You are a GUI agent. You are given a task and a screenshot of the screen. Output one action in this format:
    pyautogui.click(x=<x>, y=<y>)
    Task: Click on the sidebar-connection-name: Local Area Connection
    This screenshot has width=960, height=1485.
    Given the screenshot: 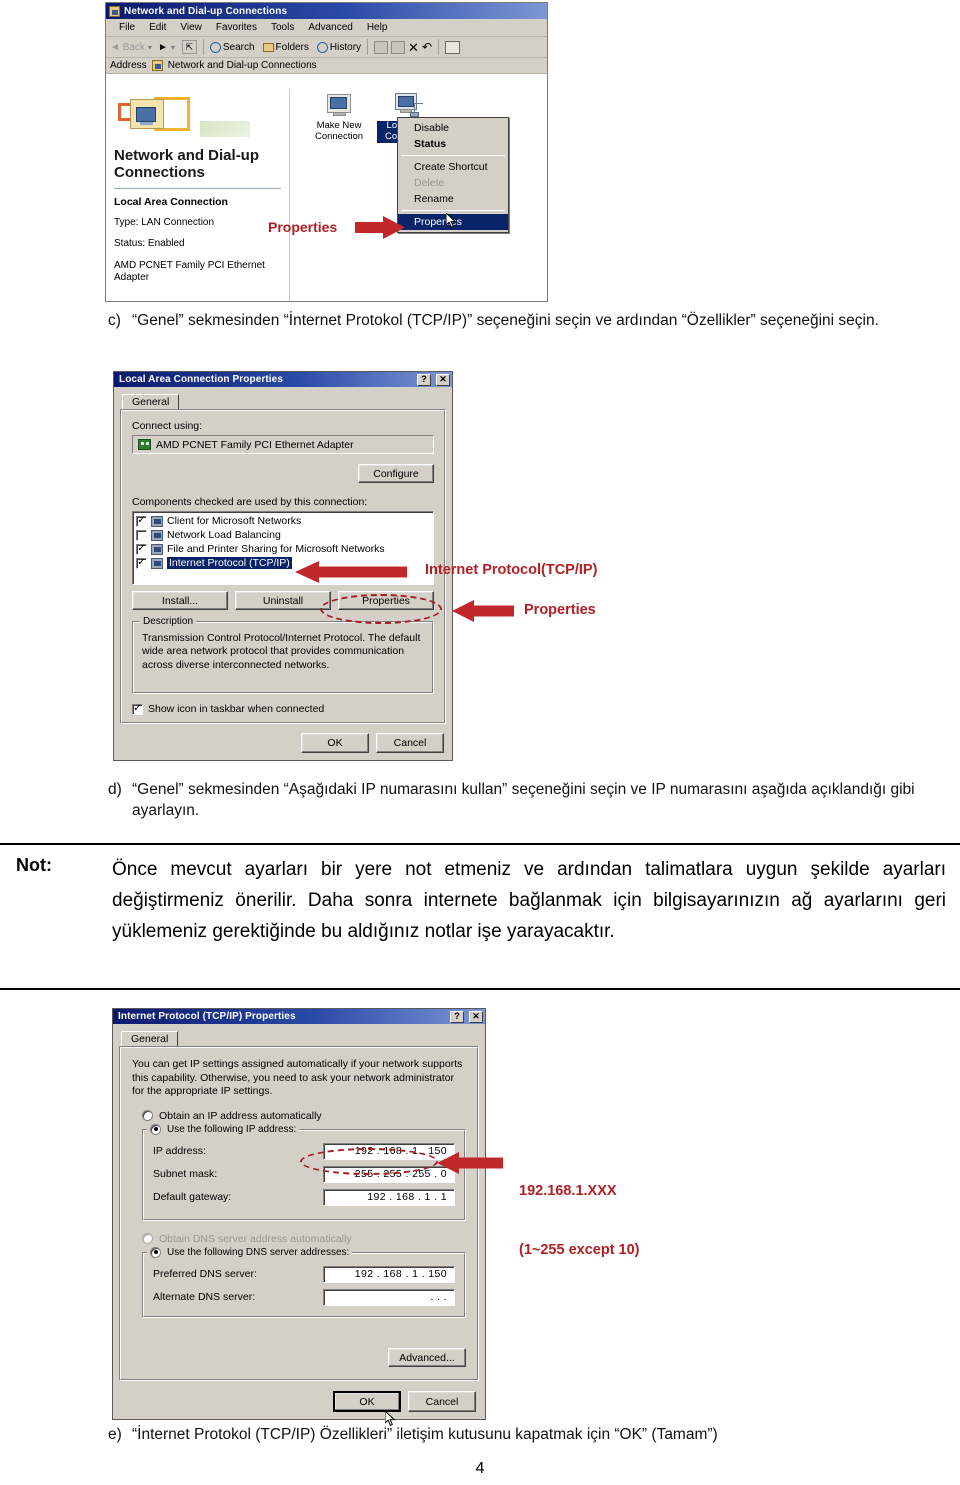 What is the action you would take?
    pyautogui.click(x=171, y=201)
    